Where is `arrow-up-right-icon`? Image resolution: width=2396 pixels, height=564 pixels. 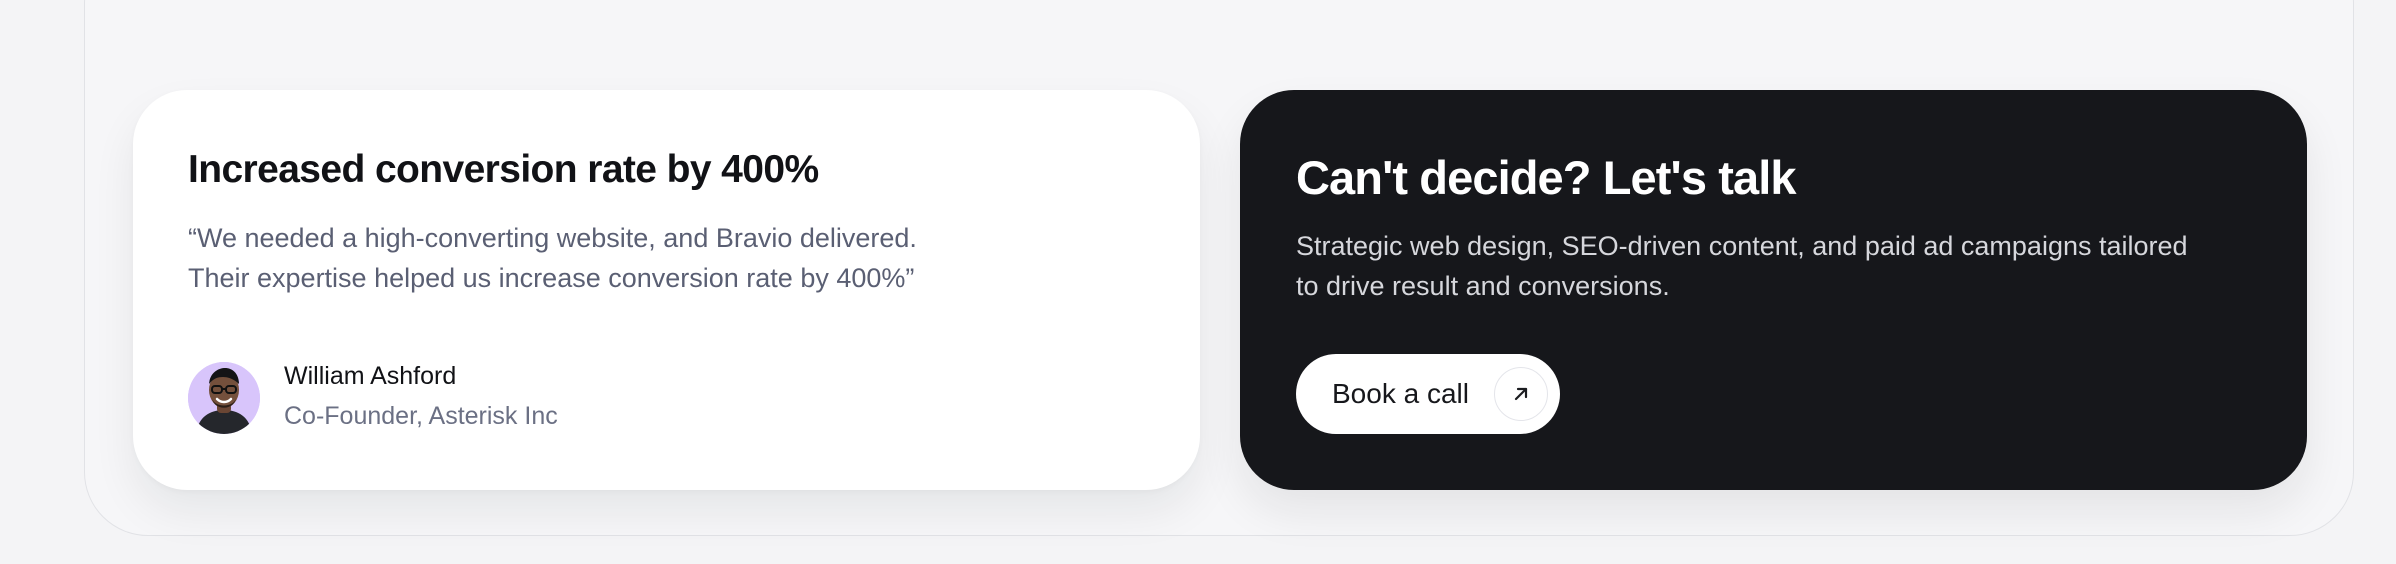
arrow-up-right-icon is located at coordinates (1521, 394).